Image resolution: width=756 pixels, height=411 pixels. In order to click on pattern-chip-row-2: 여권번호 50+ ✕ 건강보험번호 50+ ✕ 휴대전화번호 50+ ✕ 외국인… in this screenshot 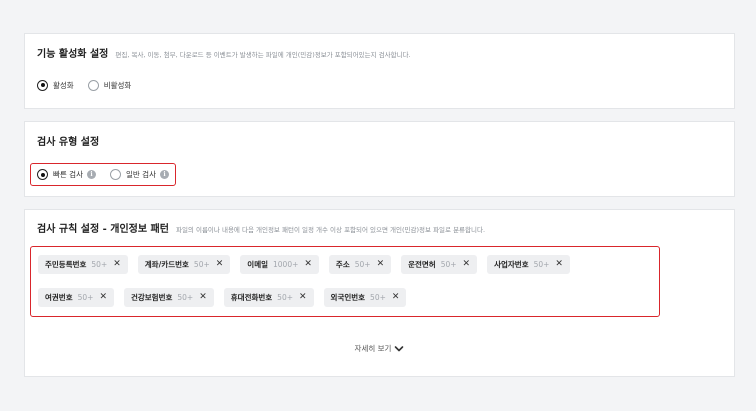, I will do `click(227, 297)`.